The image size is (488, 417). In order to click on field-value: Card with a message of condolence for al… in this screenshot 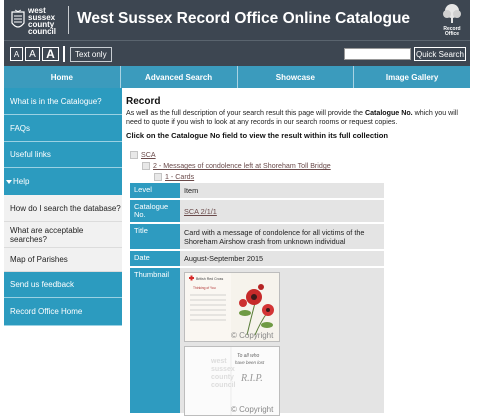, I will do `click(274, 237)`.